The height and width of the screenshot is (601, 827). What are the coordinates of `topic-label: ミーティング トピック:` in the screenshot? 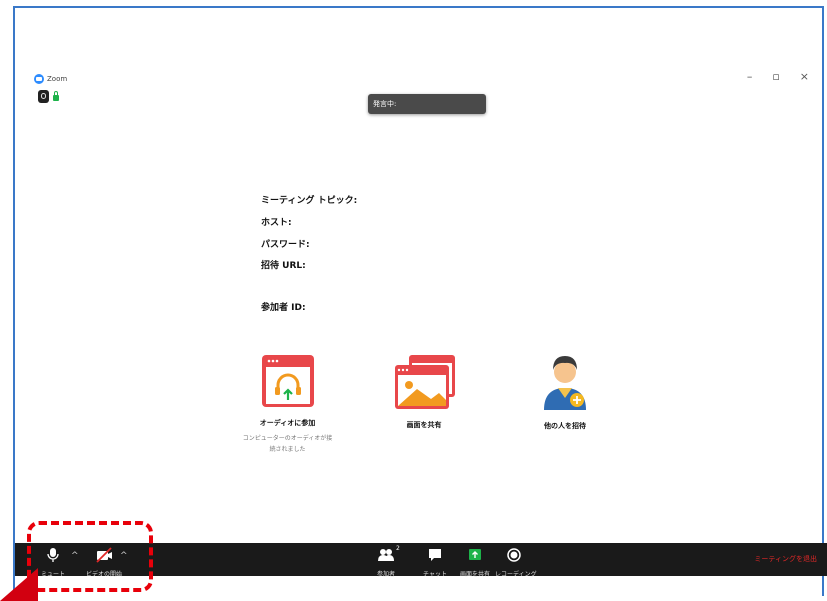 It's located at (309, 201).